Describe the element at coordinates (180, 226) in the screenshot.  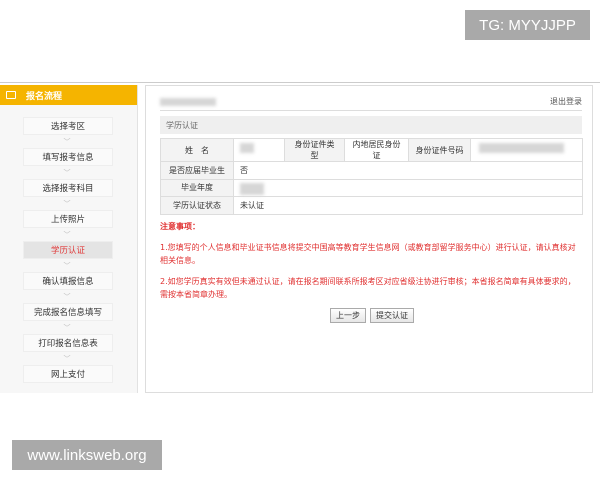
I see `notice-title: 注意事项：` at that location.